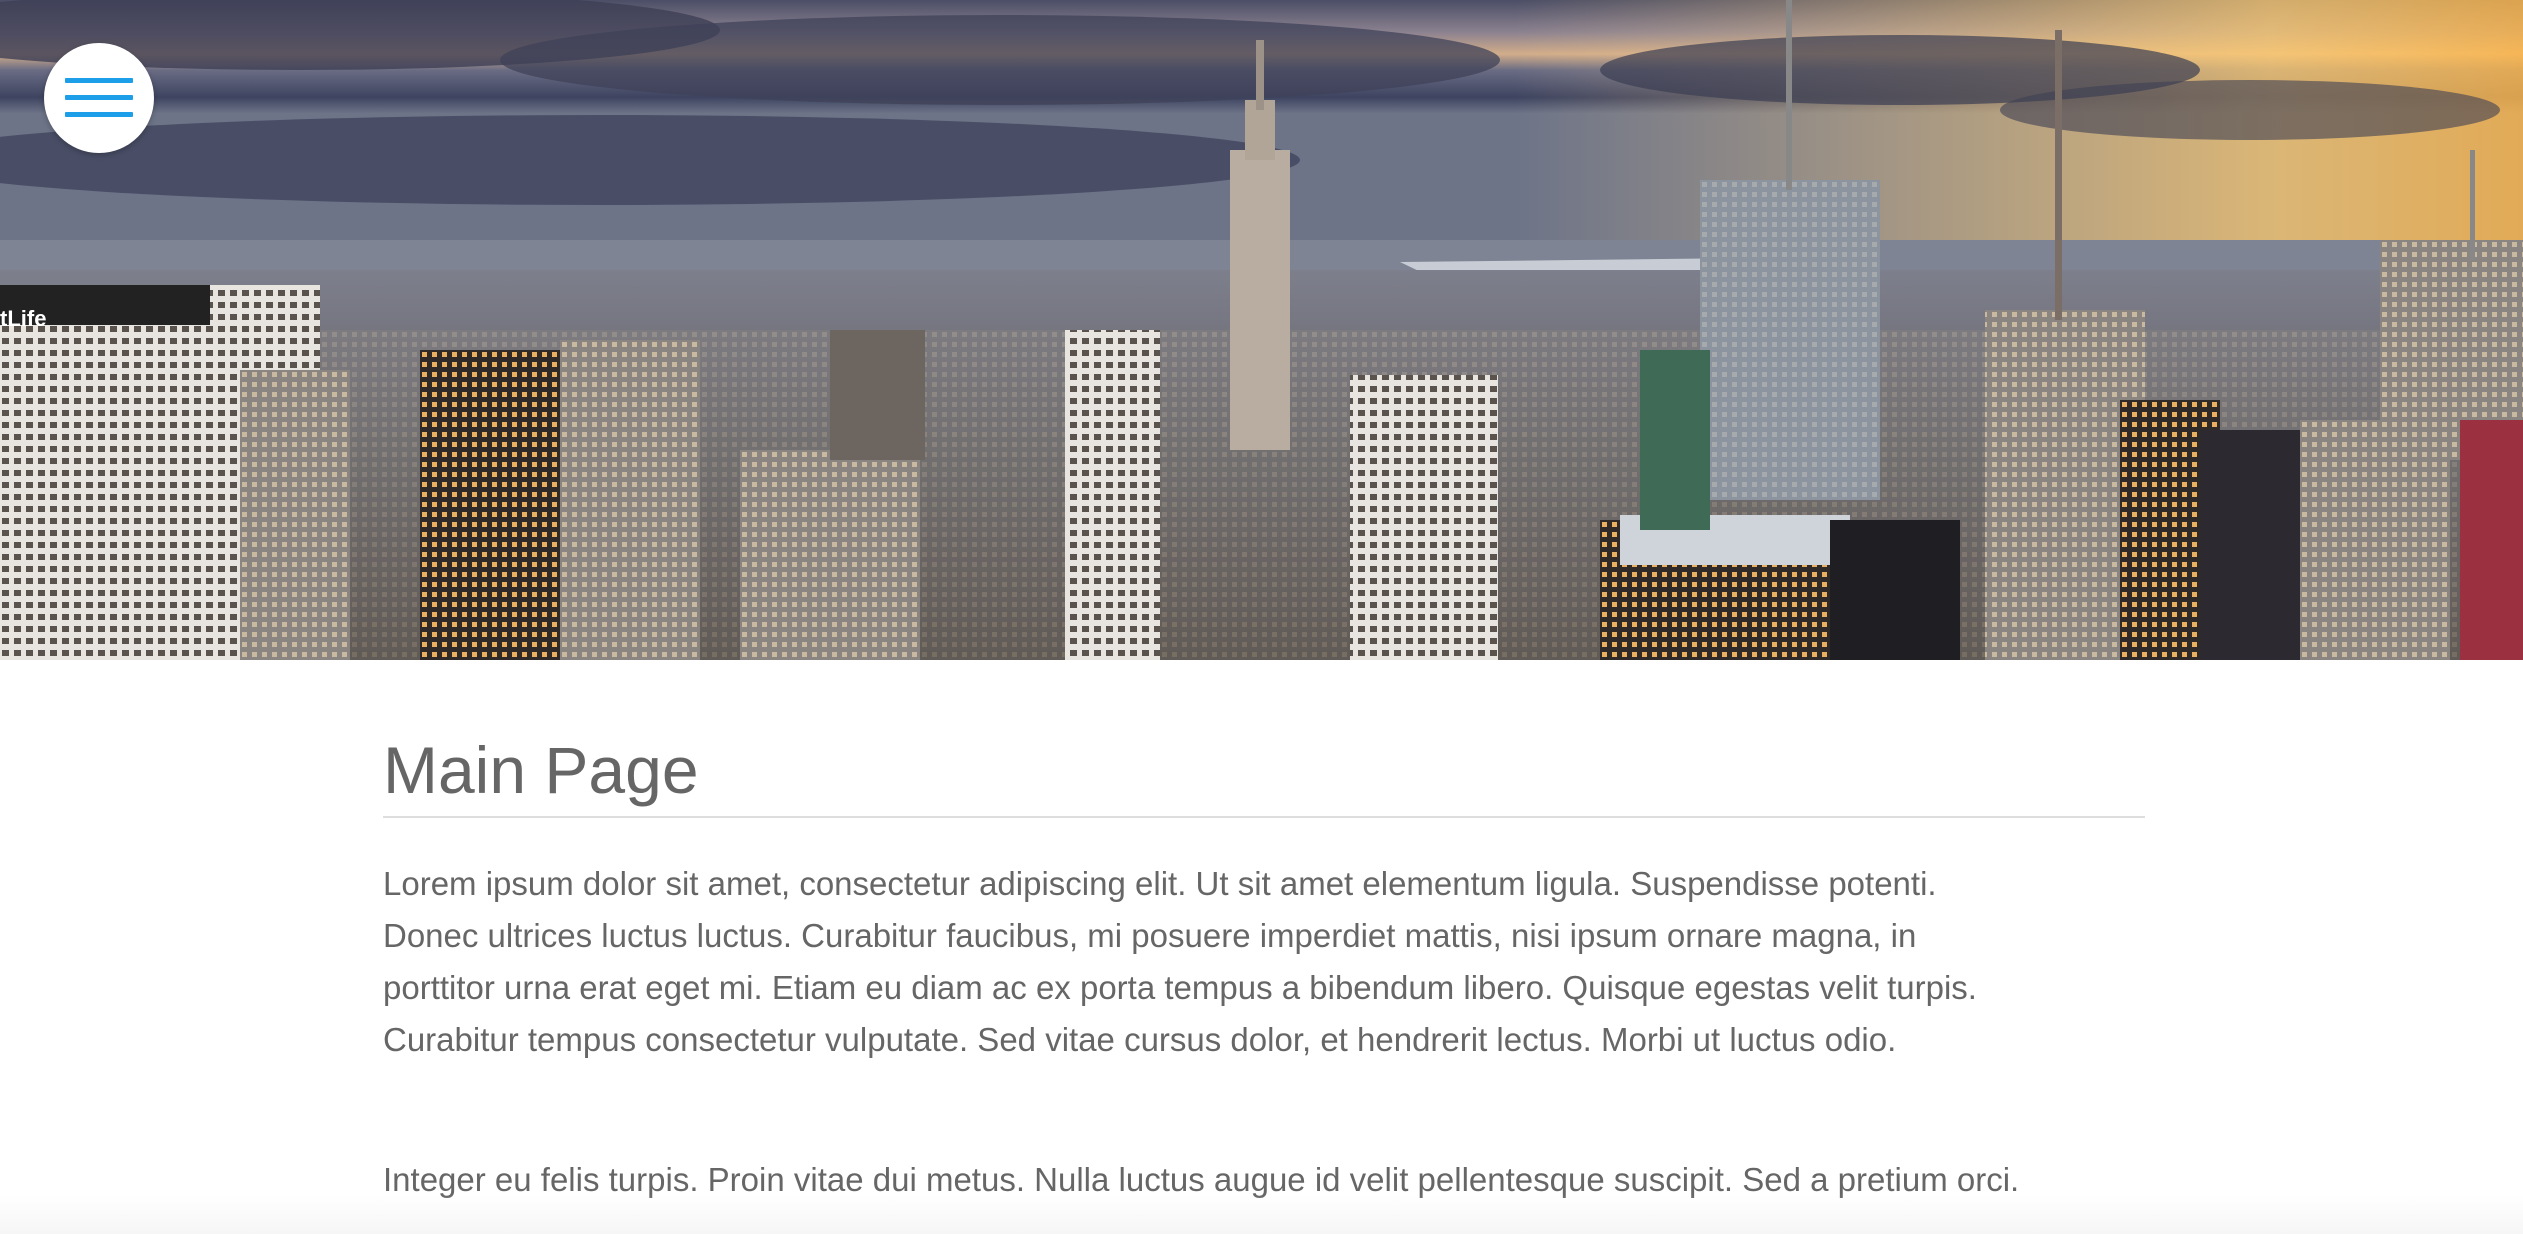  Describe the element at coordinates (1264, 817) in the screenshot. I see `title-divider` at that location.